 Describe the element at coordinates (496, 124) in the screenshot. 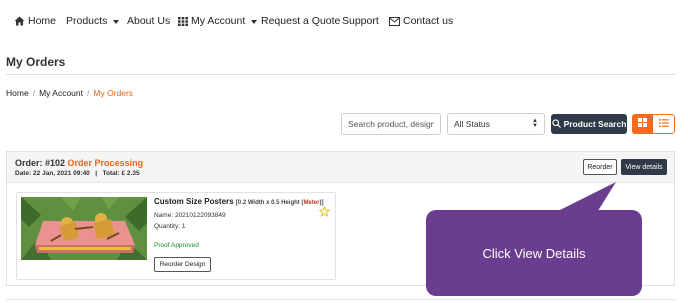

I see `status-select: All Status ▲ ▼` at that location.